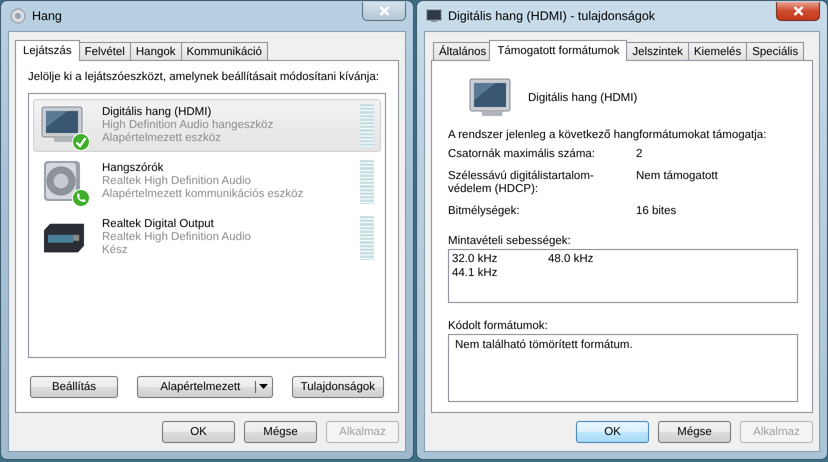 The height and width of the screenshot is (462, 828). Describe the element at coordinates (775, 51) in the screenshot. I see `tab: Speciális` at that location.